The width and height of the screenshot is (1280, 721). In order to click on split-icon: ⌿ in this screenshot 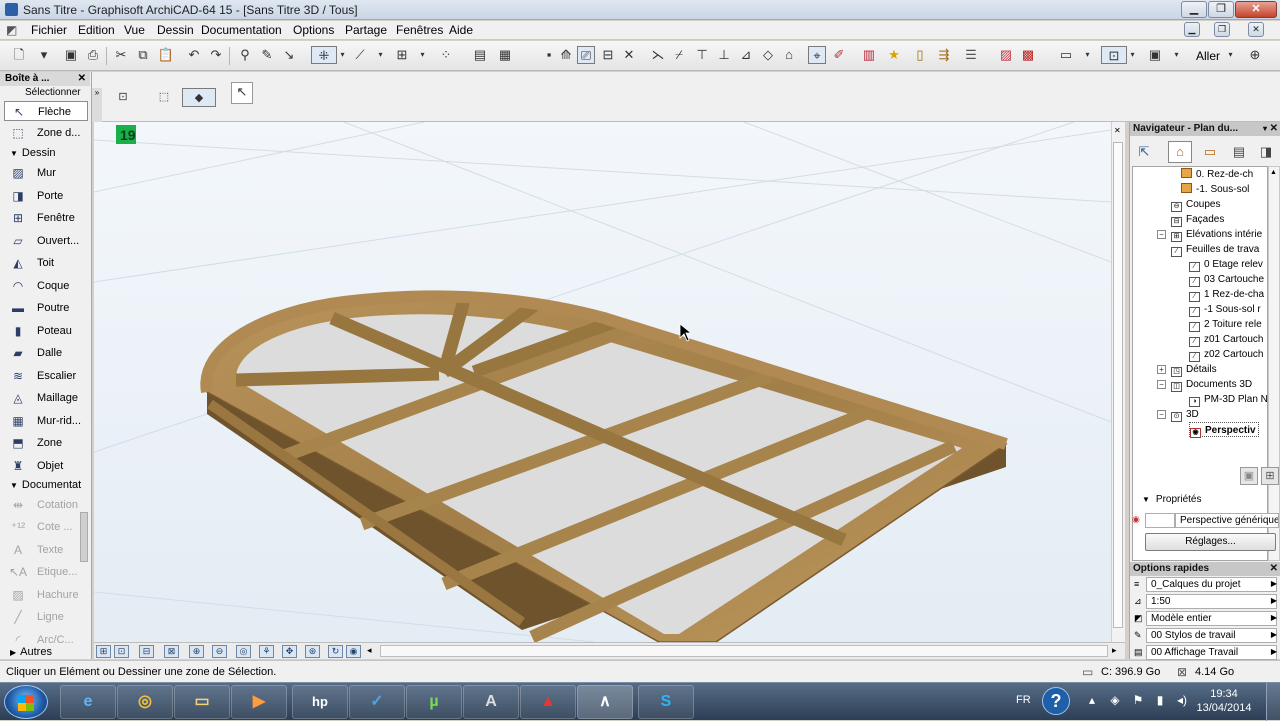, I will do `click(679, 55)`.